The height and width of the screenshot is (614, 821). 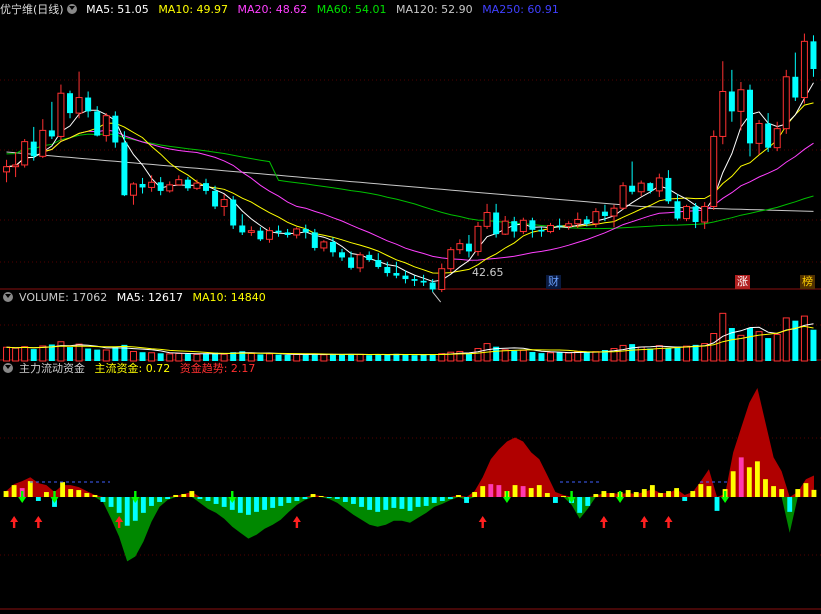 I want to click on finance-marker: 财, so click(x=553, y=282).